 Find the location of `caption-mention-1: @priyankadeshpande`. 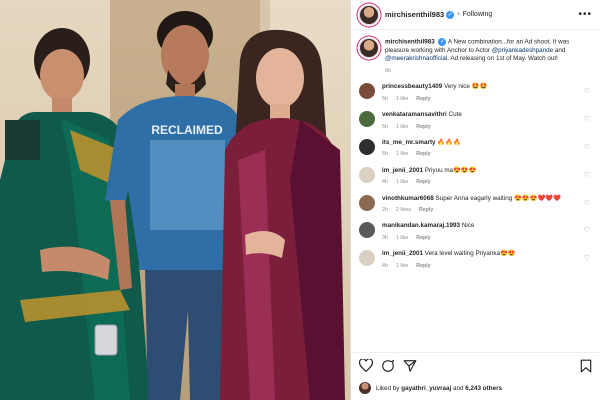

caption-mention-1: @priyankadeshpande is located at coordinates (522, 50).